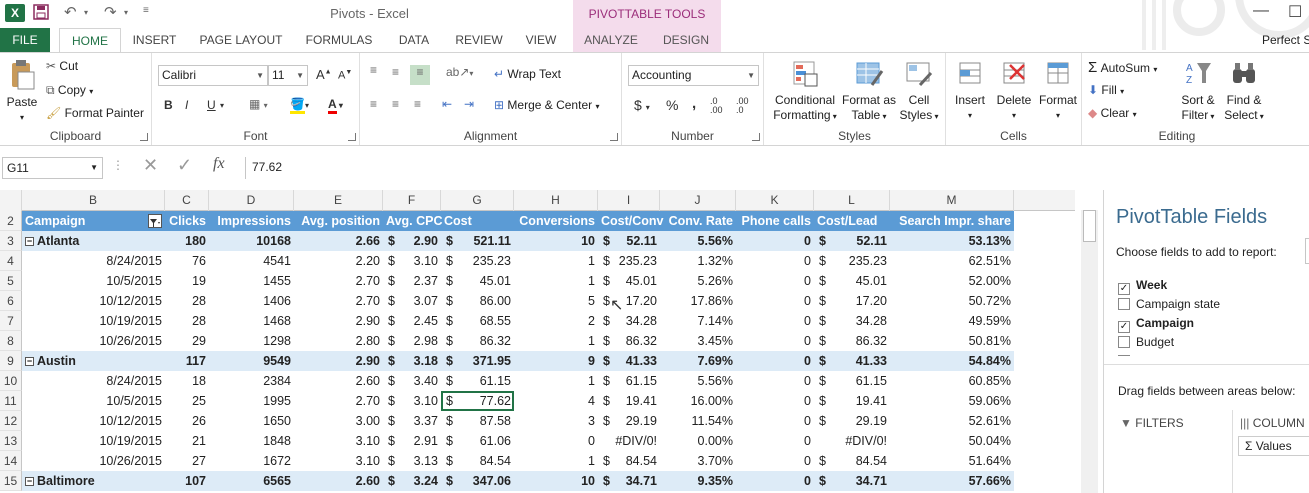 The image size is (1309, 493). I want to click on row-number: 8, so click(11, 341).